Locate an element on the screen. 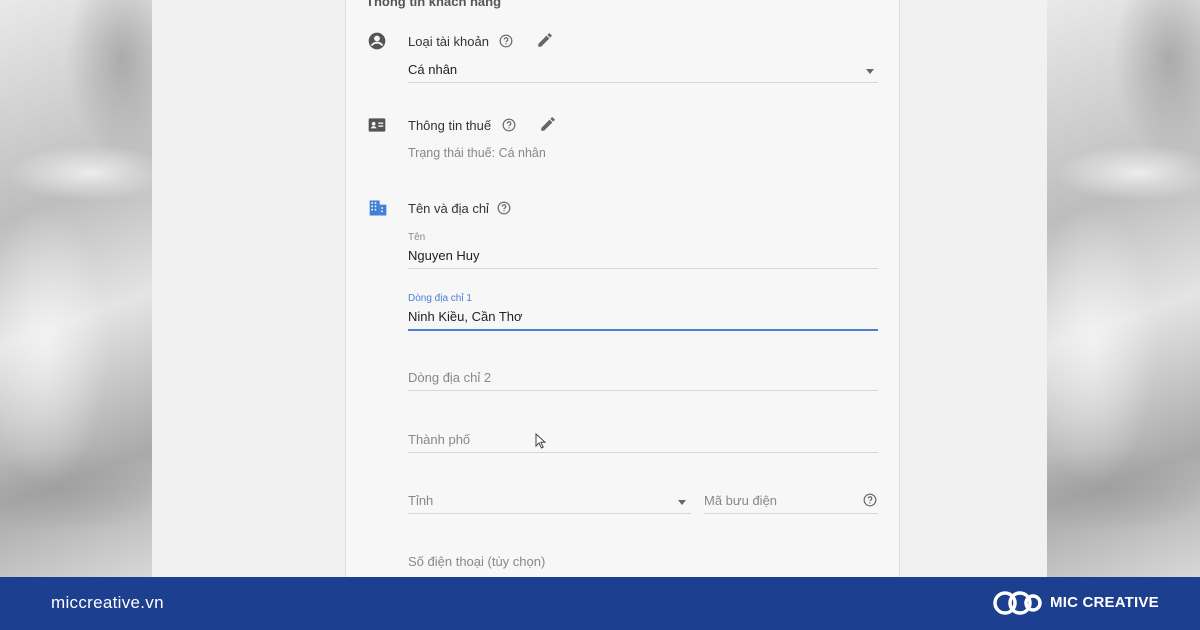 This screenshot has width=1200, height=630. name-input: Nguyen Huy is located at coordinates (643, 256).